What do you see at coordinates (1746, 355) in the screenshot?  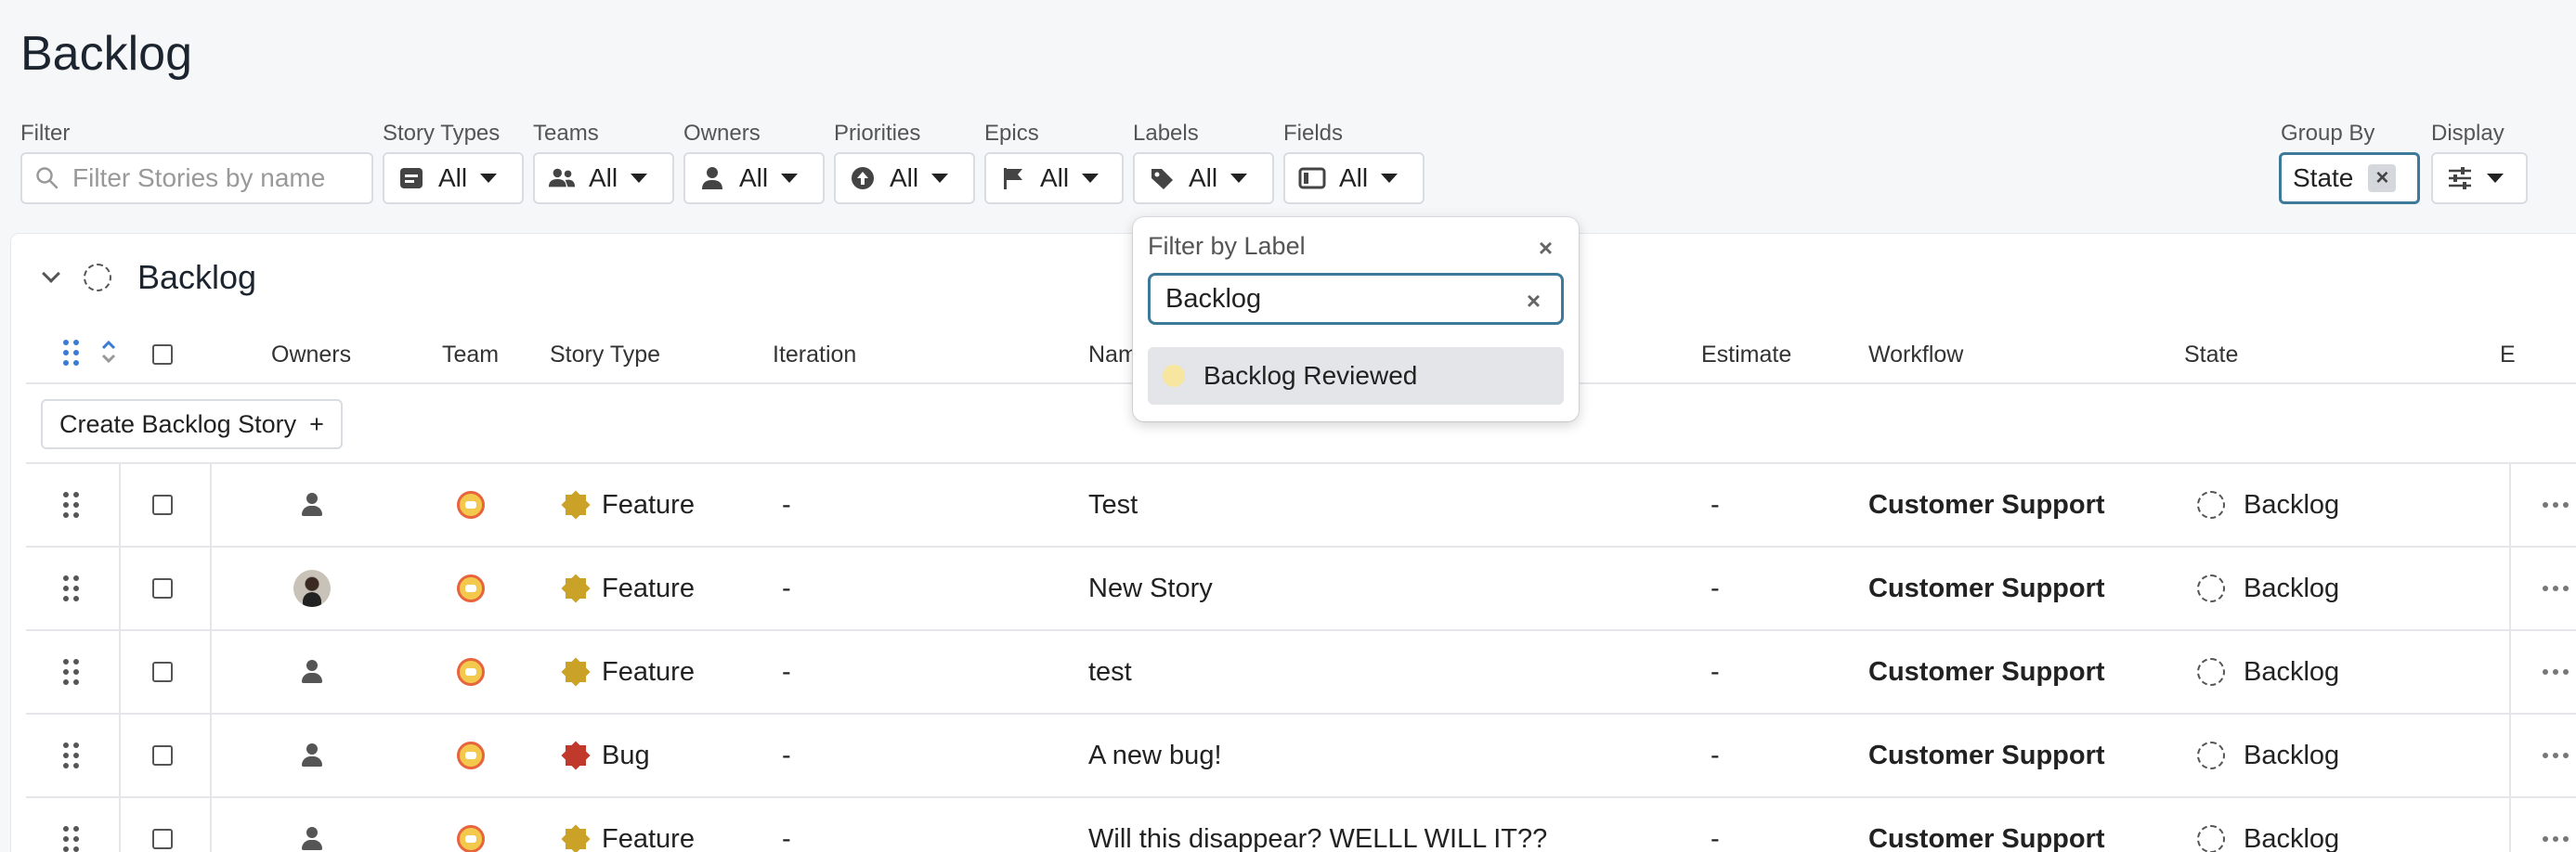 I see `column-estimate: Estimate` at bounding box center [1746, 355].